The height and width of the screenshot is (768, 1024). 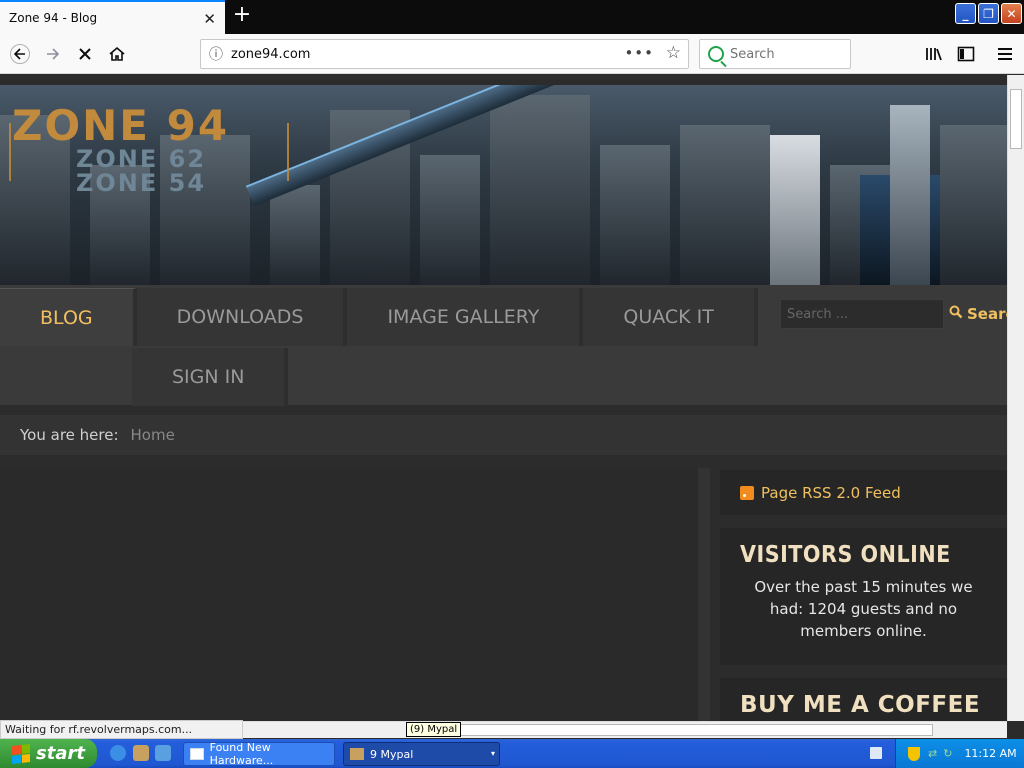 I want to click on new-tab-button: +, so click(x=242, y=16).